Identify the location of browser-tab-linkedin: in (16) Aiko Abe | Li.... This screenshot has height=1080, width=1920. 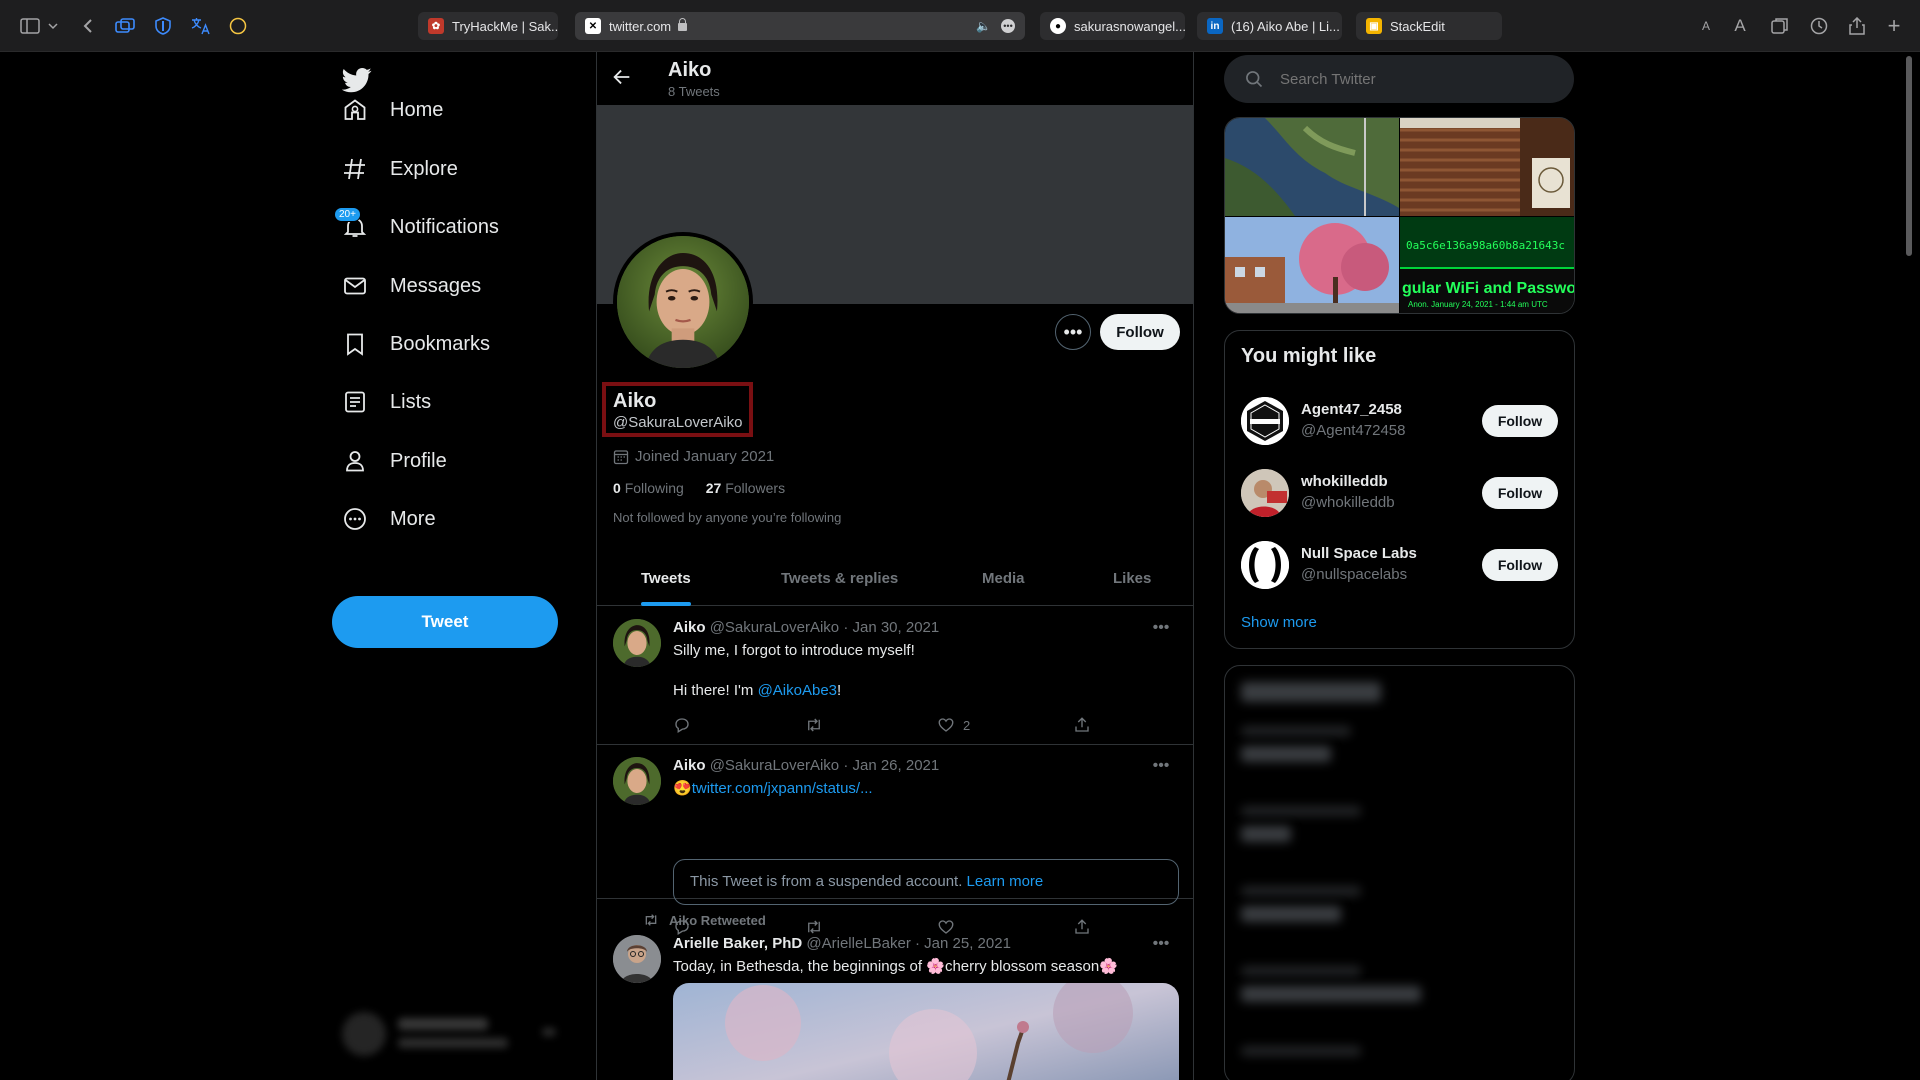
(1269, 26).